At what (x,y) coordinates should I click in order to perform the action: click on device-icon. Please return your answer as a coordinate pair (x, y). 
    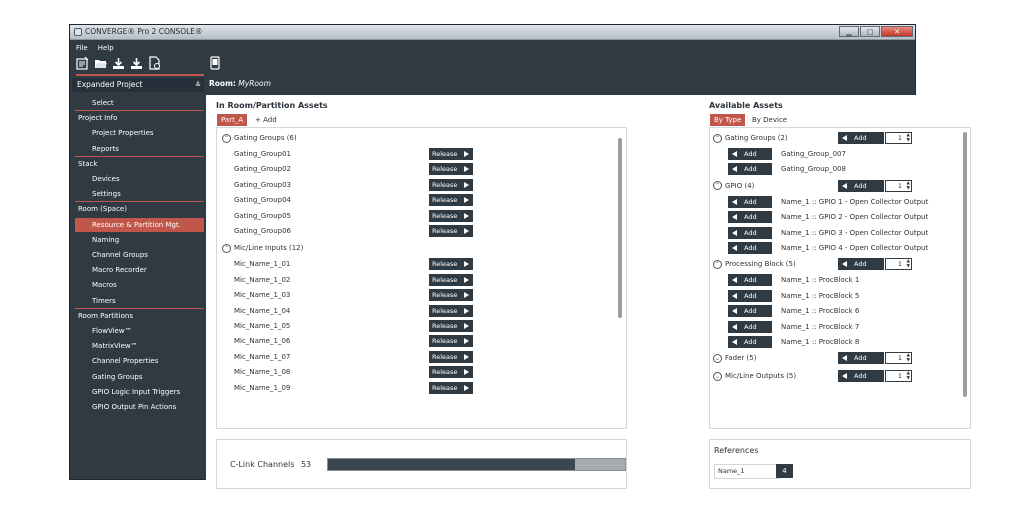
    Looking at the image, I should click on (215, 63).